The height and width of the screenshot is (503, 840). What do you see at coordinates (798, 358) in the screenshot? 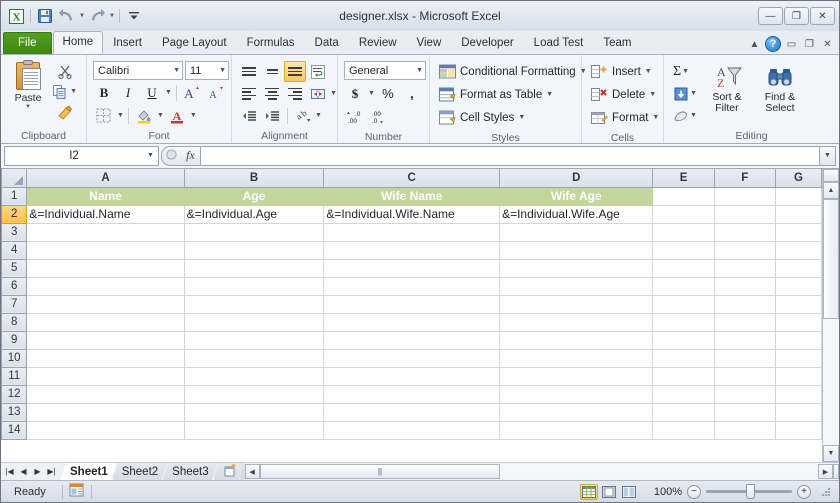
I see `cell-G10` at bounding box center [798, 358].